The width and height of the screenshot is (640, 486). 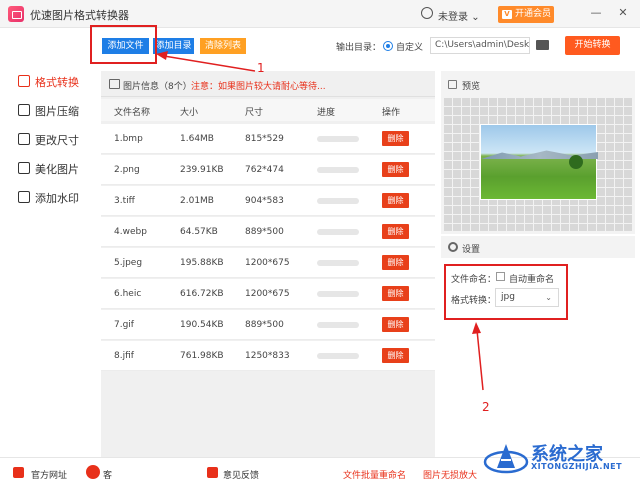 I want to click on file-size: 64.57KB, so click(x=199, y=232).